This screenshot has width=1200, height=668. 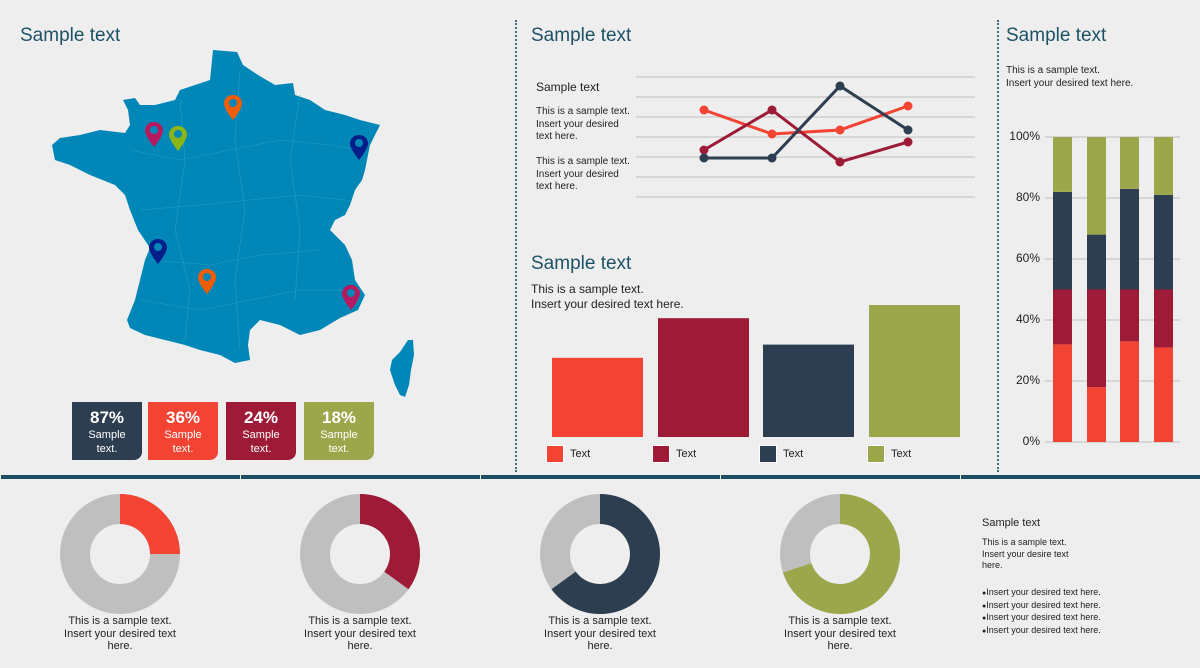 What do you see at coordinates (1011, 523) in the screenshot?
I see `notes-title: Sample text` at bounding box center [1011, 523].